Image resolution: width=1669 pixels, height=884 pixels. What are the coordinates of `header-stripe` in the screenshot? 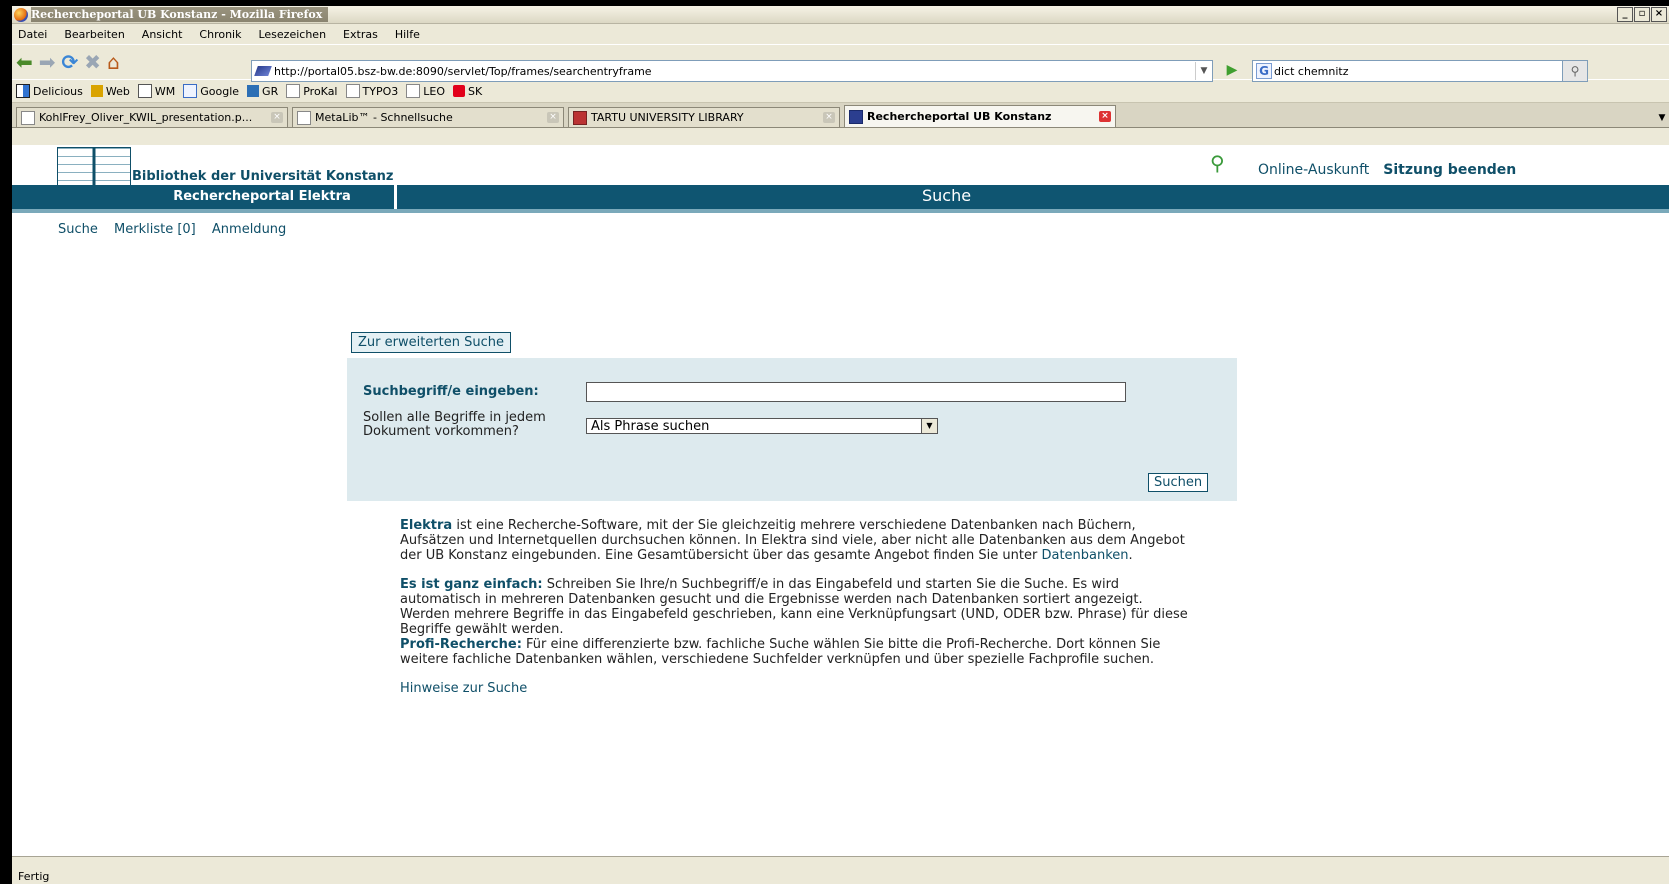 It's located at (840, 211).